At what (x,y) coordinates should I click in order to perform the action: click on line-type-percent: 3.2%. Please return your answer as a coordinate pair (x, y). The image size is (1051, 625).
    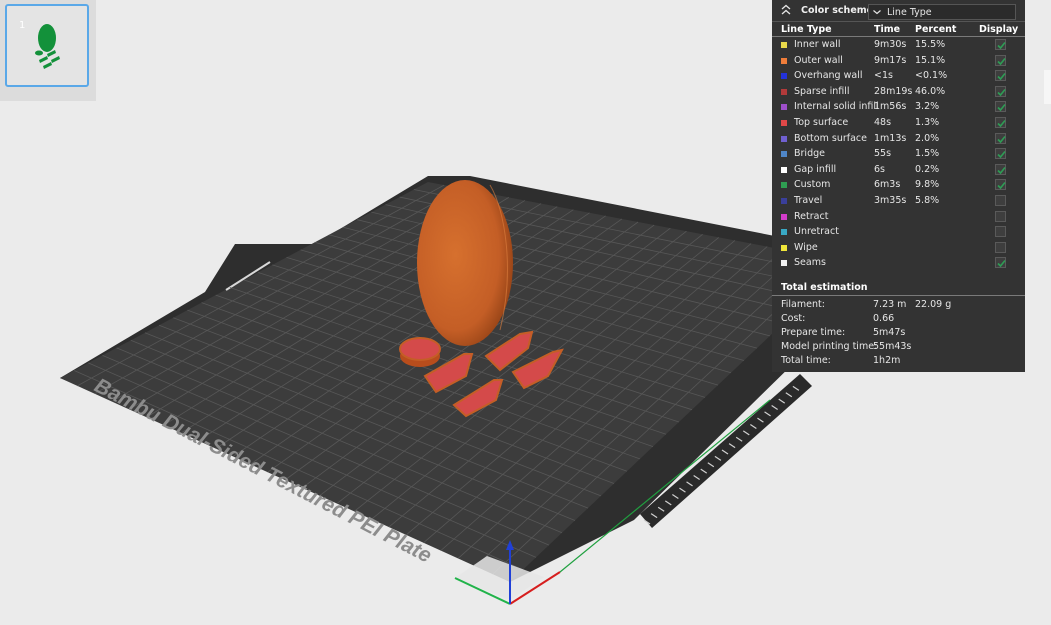
    Looking at the image, I should click on (927, 107).